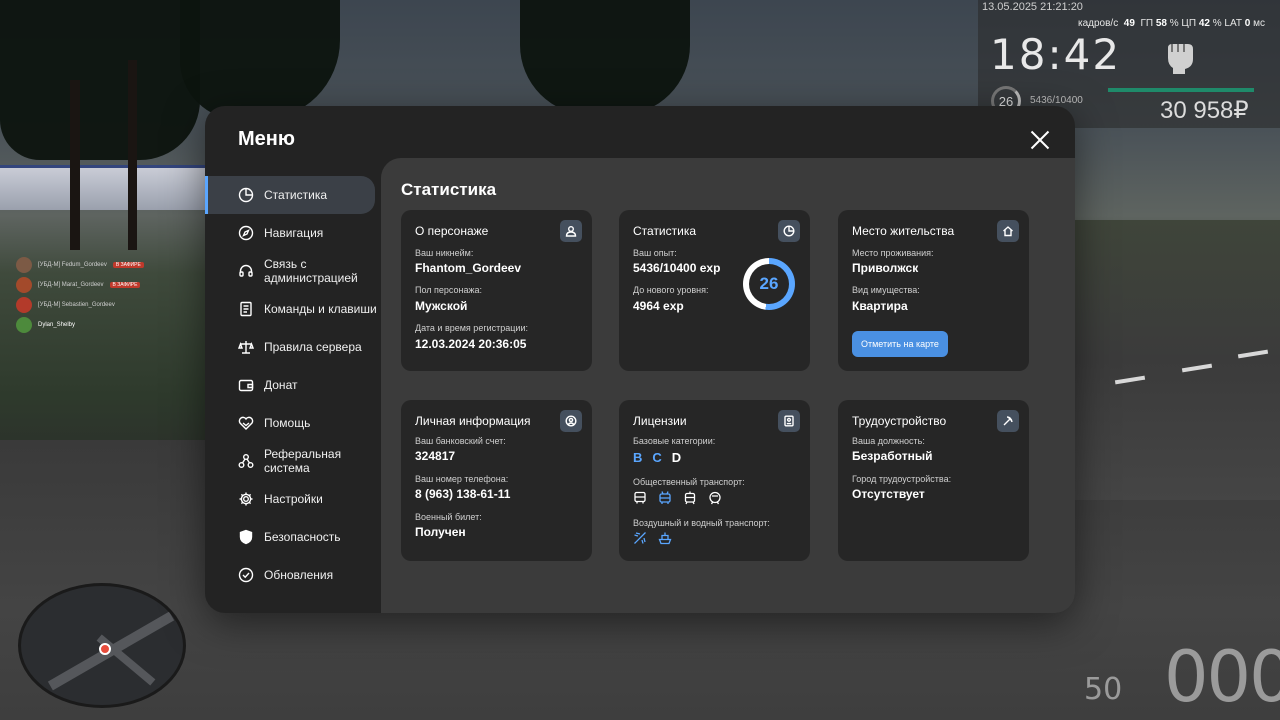 This screenshot has height=720, width=1280. Describe the element at coordinates (902, 479) in the screenshot. I see `employment-city-label: Город трудоустройства:` at that location.